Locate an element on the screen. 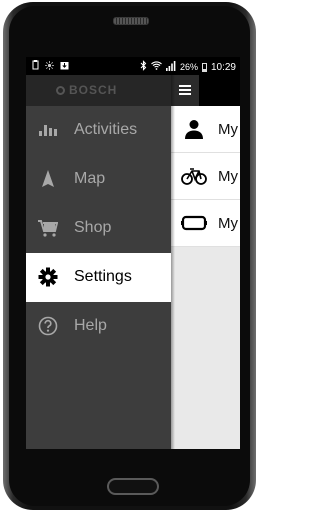 The width and height of the screenshot is (320, 512). gear-icon is located at coordinates (48, 277).